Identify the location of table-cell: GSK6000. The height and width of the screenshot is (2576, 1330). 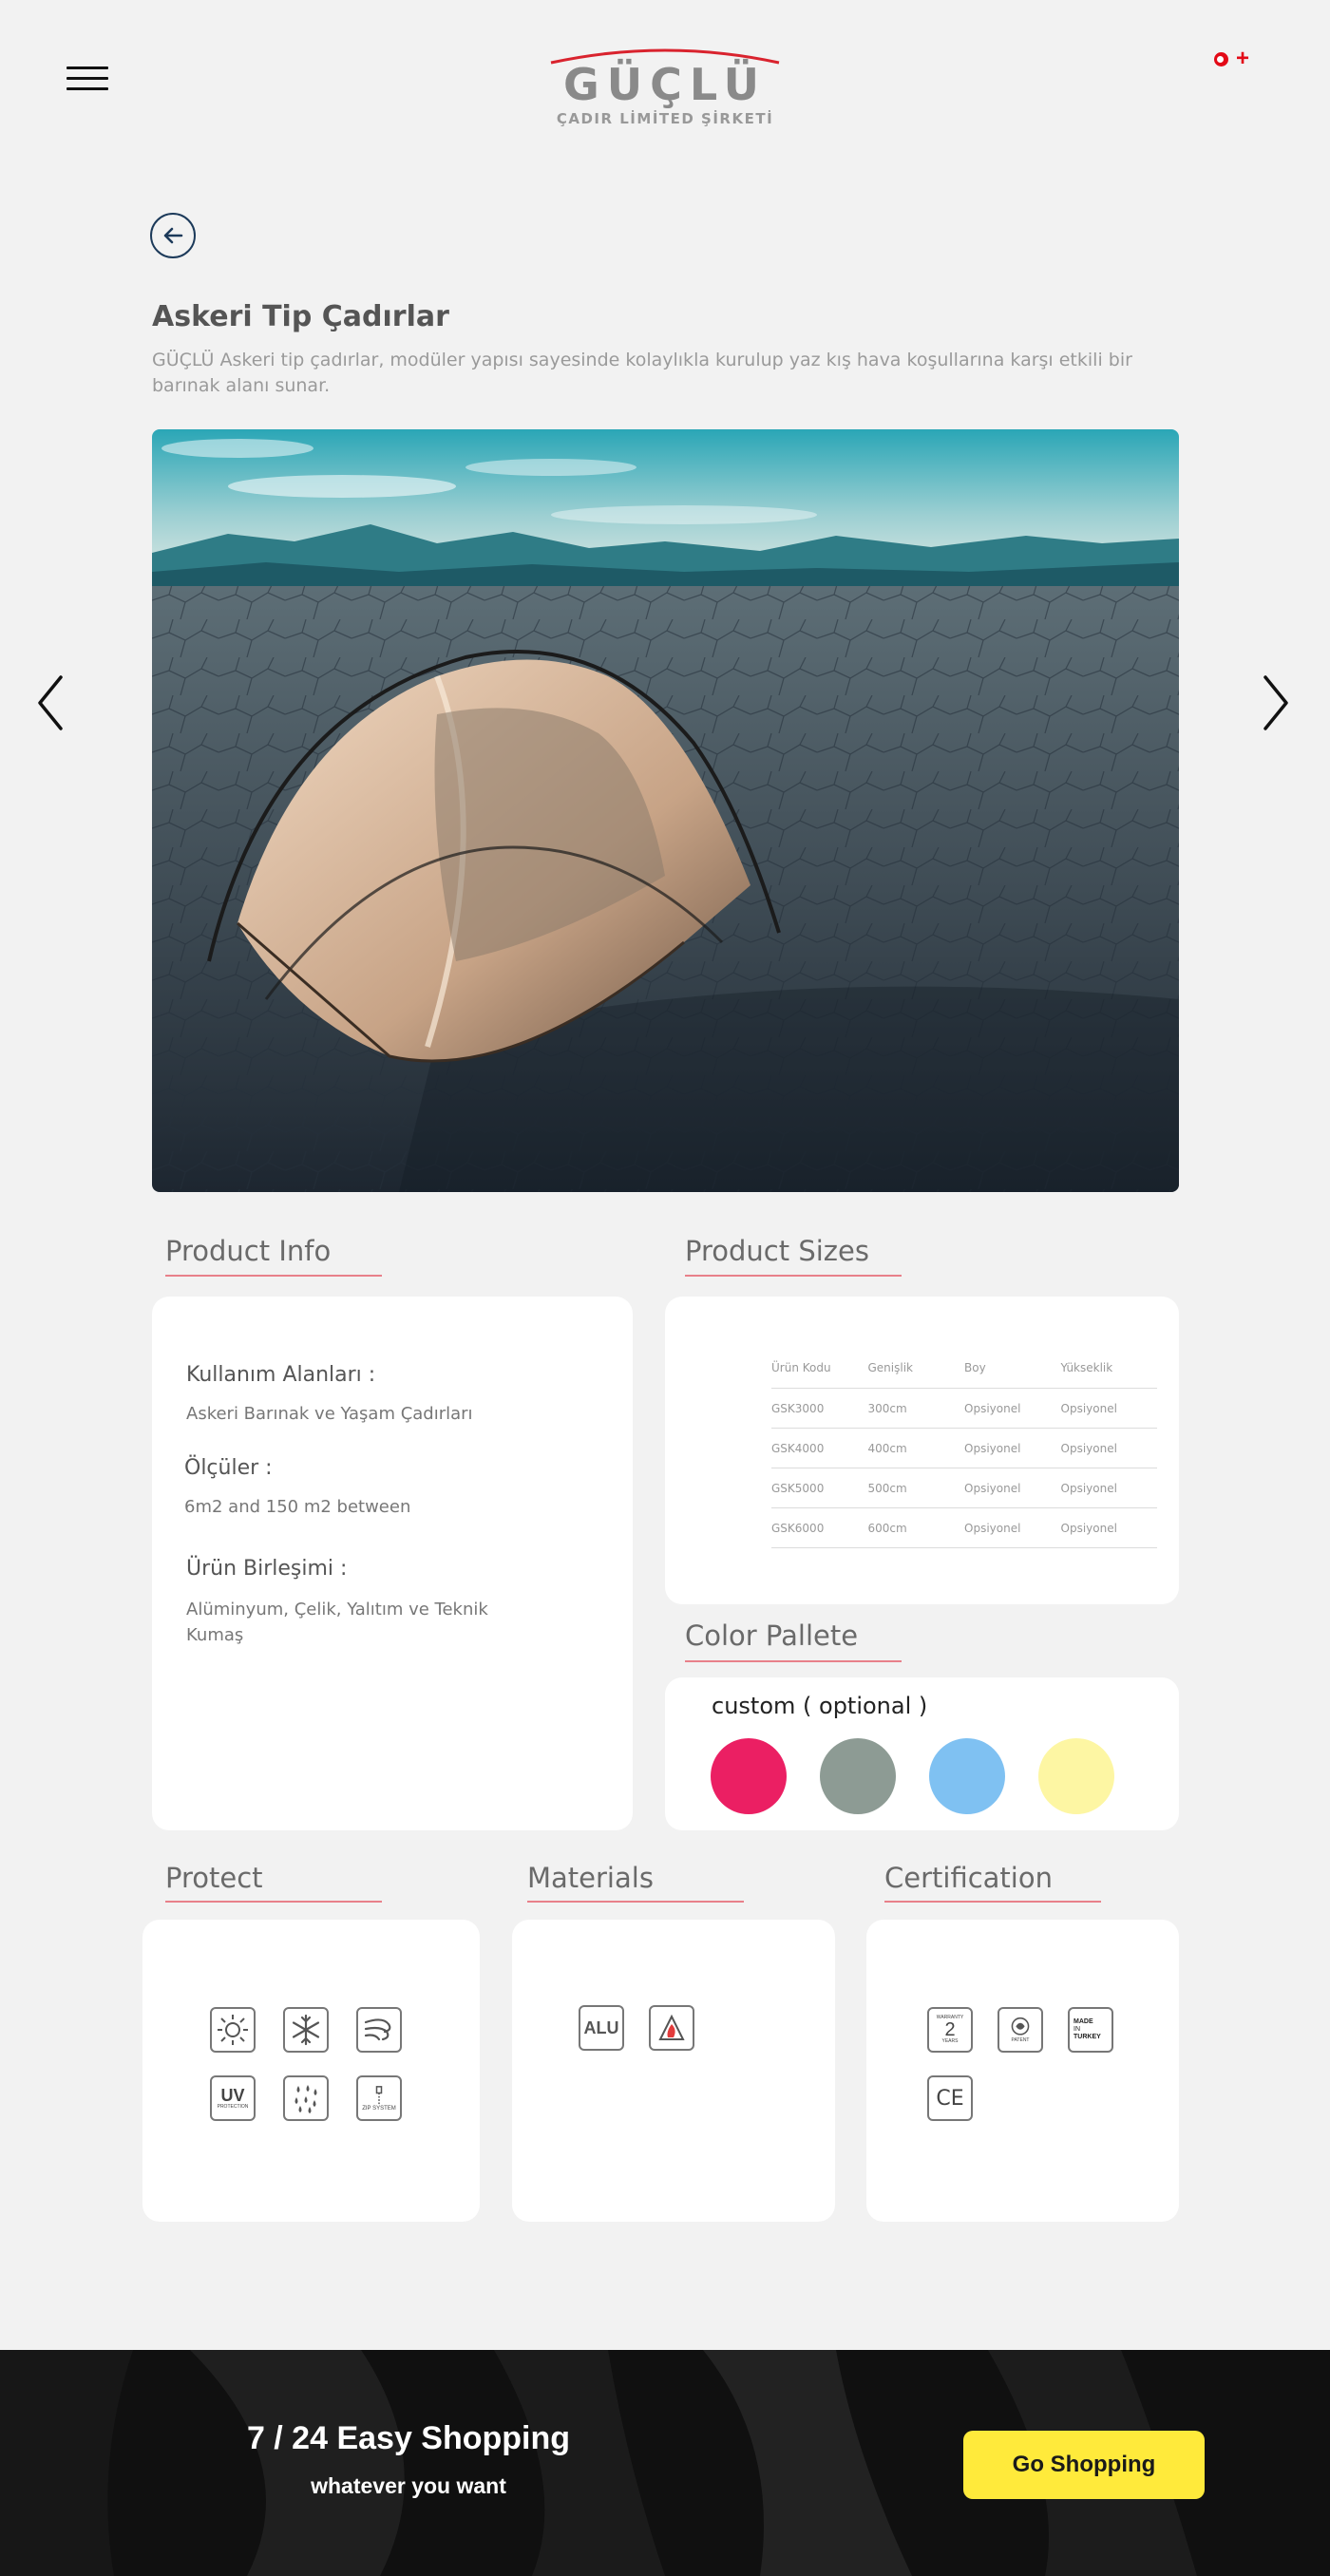
(819, 1527).